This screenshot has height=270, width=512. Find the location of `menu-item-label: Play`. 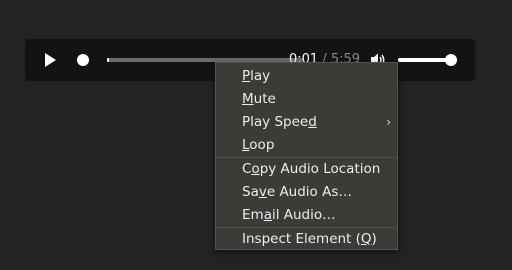

menu-item-label: Play is located at coordinates (256, 76).